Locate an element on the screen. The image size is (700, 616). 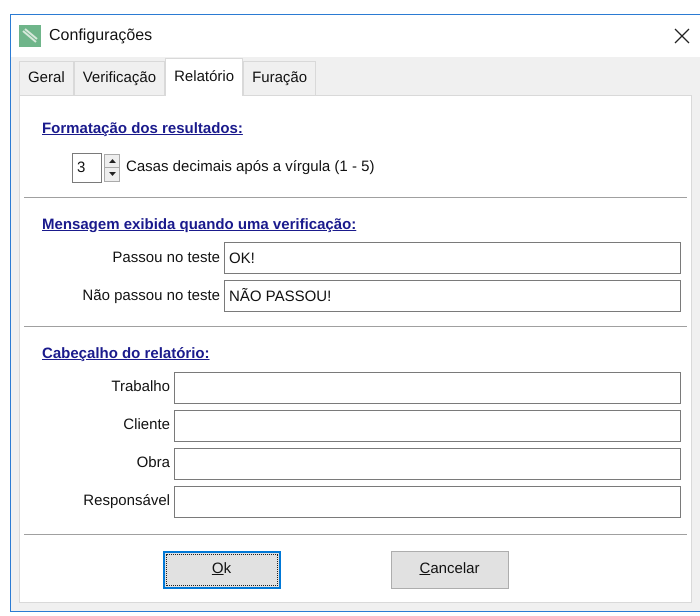
section-heading: Formatação dos resultados: is located at coordinates (142, 129).